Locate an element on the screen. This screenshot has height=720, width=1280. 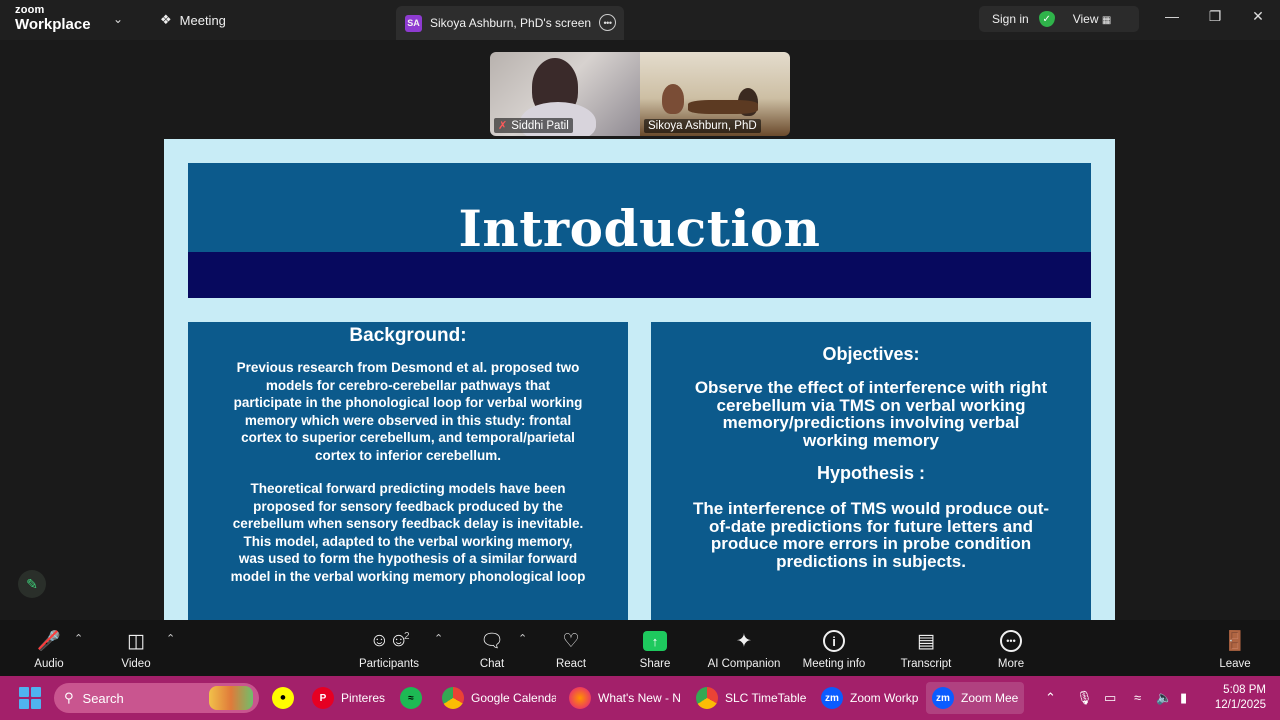
ai-companion-button: ✦ AI Companion is located at coordinates (744, 649).